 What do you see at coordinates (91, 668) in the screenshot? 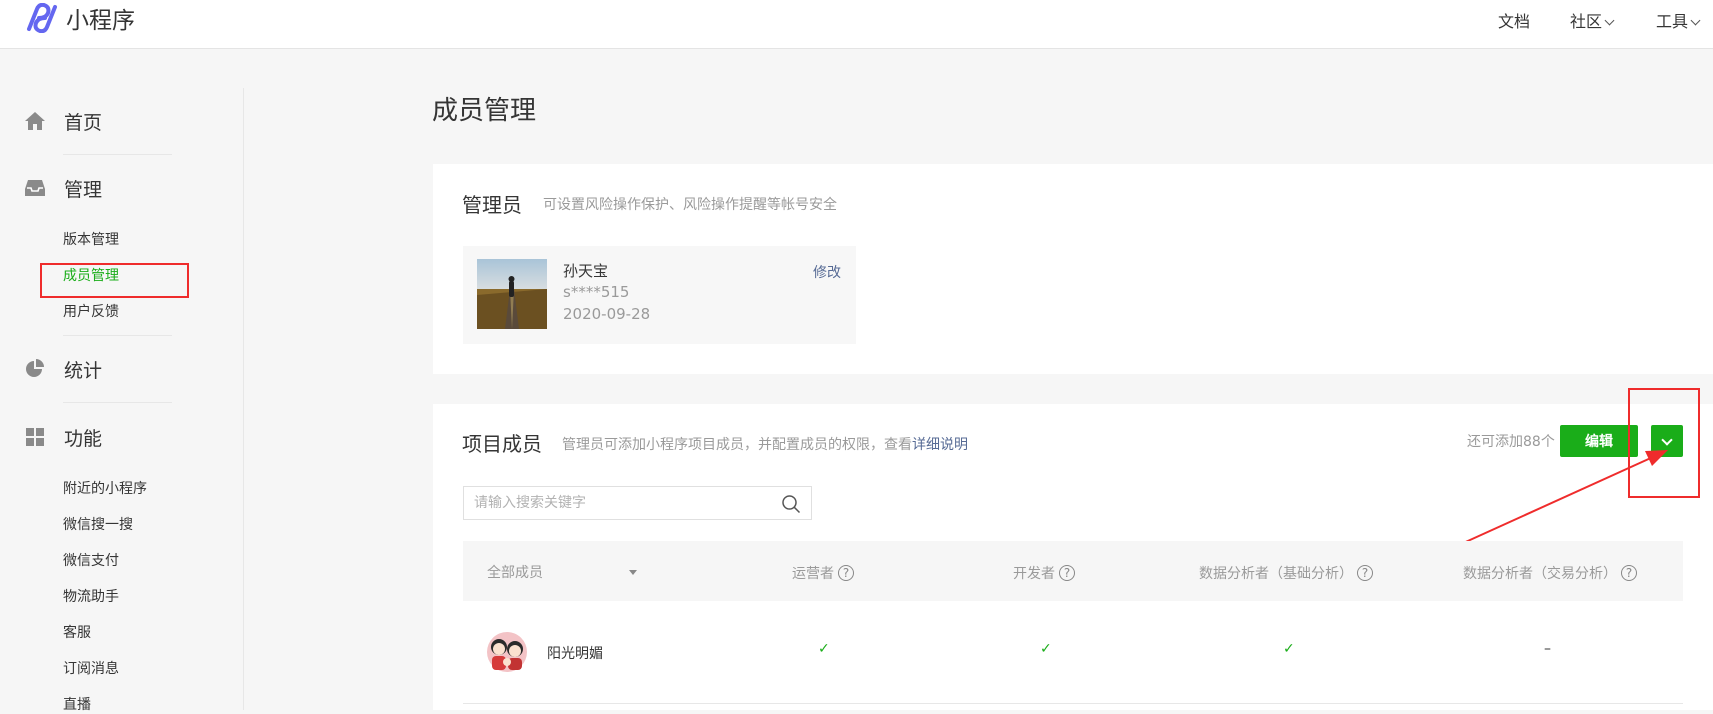
I see `sidebar-item-subscribe-msg: 订阅消息` at bounding box center [91, 668].